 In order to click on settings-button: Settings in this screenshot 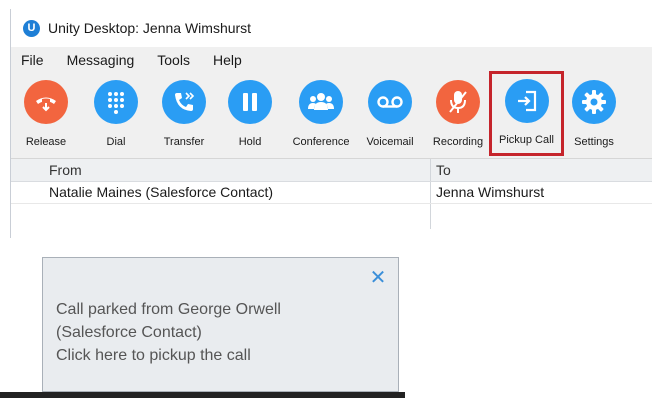, I will do `click(594, 115)`.